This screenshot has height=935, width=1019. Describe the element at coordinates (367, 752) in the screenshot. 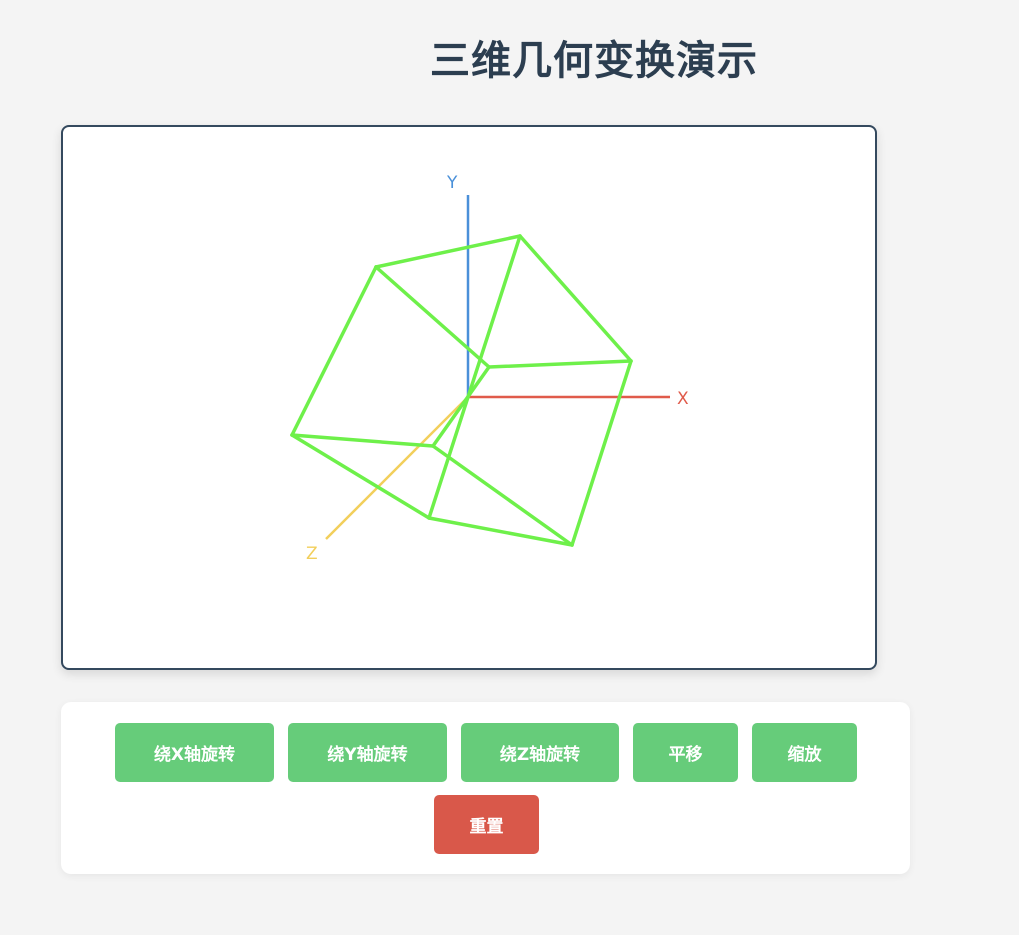

I see `rotate-y-button: 绕Y轴旋转` at that location.